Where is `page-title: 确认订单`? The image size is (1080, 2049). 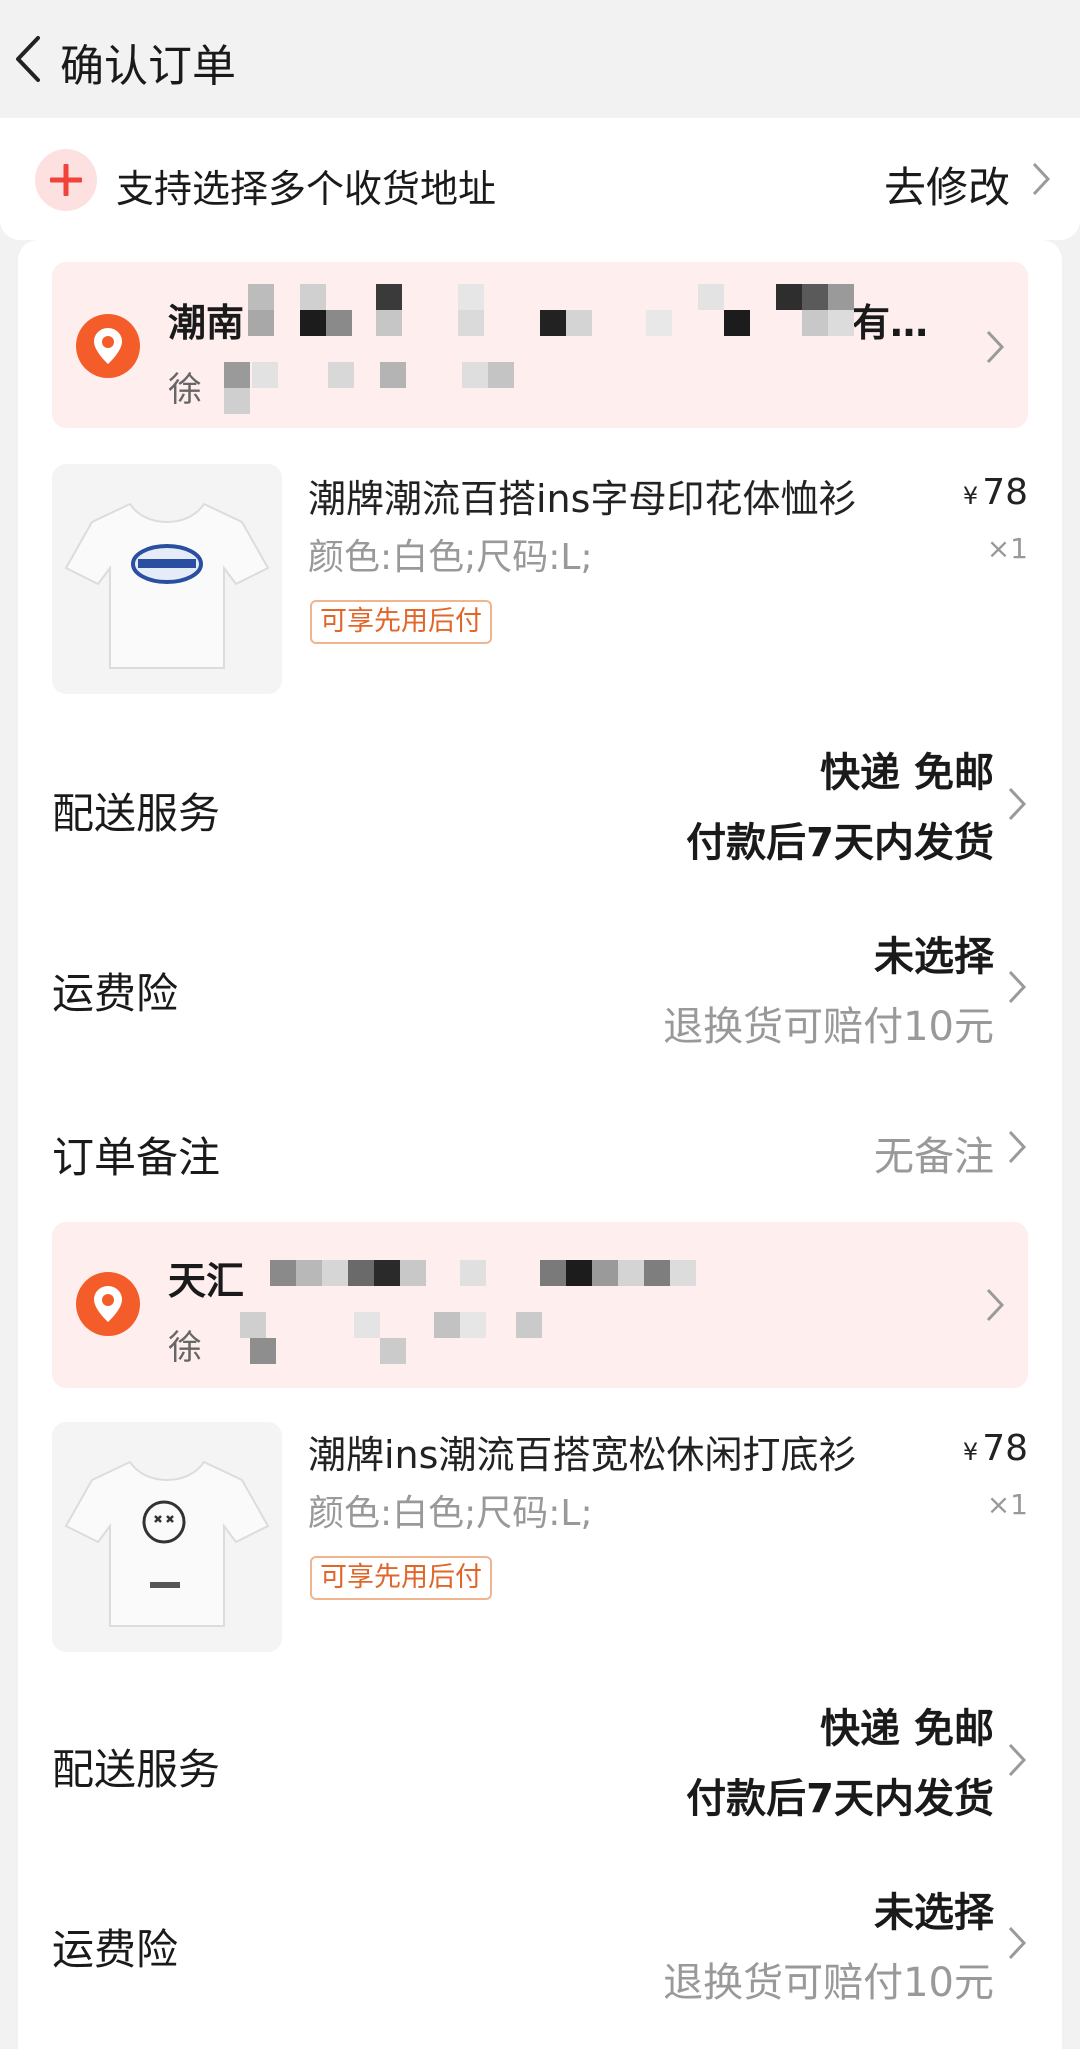
page-title: 确认订单 is located at coordinates (148, 66).